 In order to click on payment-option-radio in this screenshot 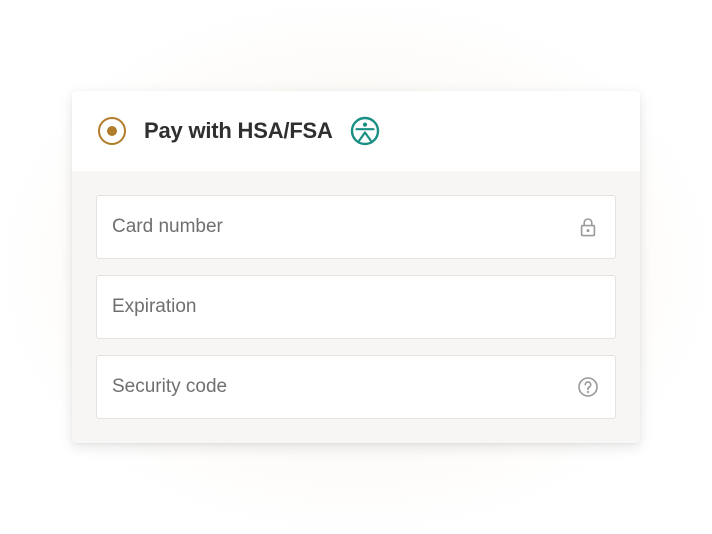, I will do `click(112, 131)`.